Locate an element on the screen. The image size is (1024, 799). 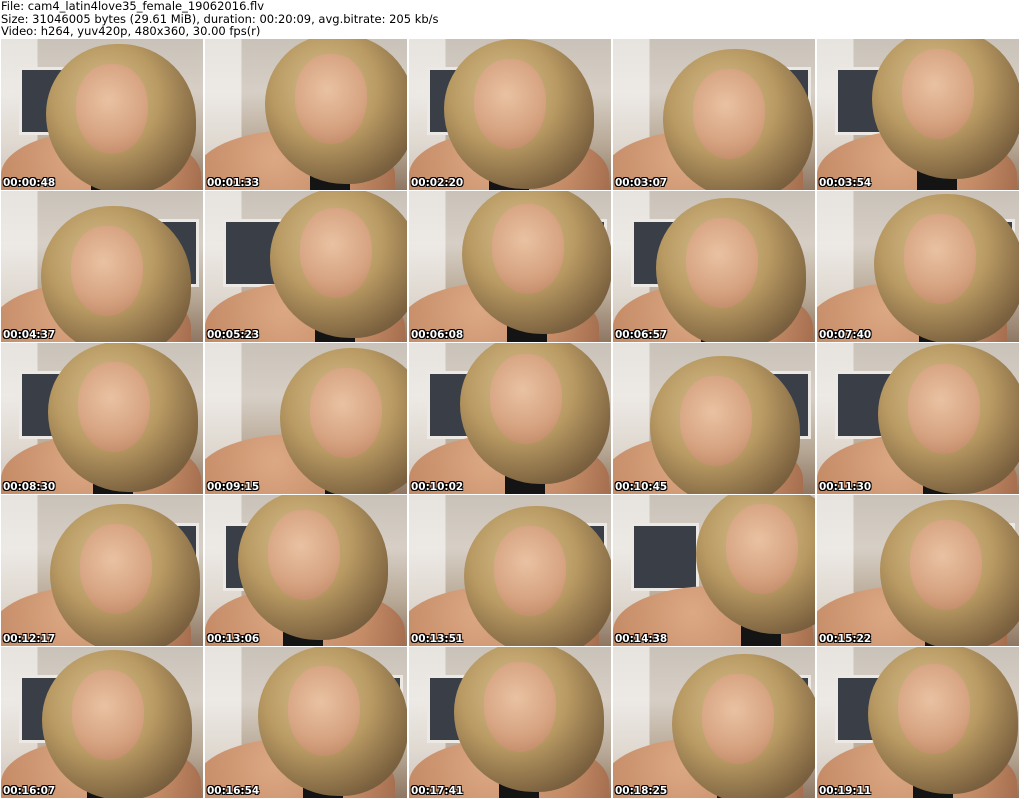
thumbnail-timestamp: 00:18:25 is located at coordinates (641, 791).